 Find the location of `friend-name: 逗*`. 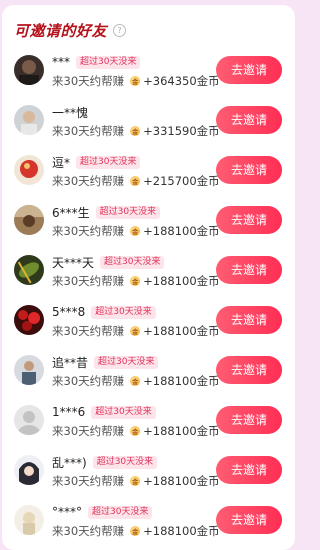

friend-name: 逗* is located at coordinates (61, 162).